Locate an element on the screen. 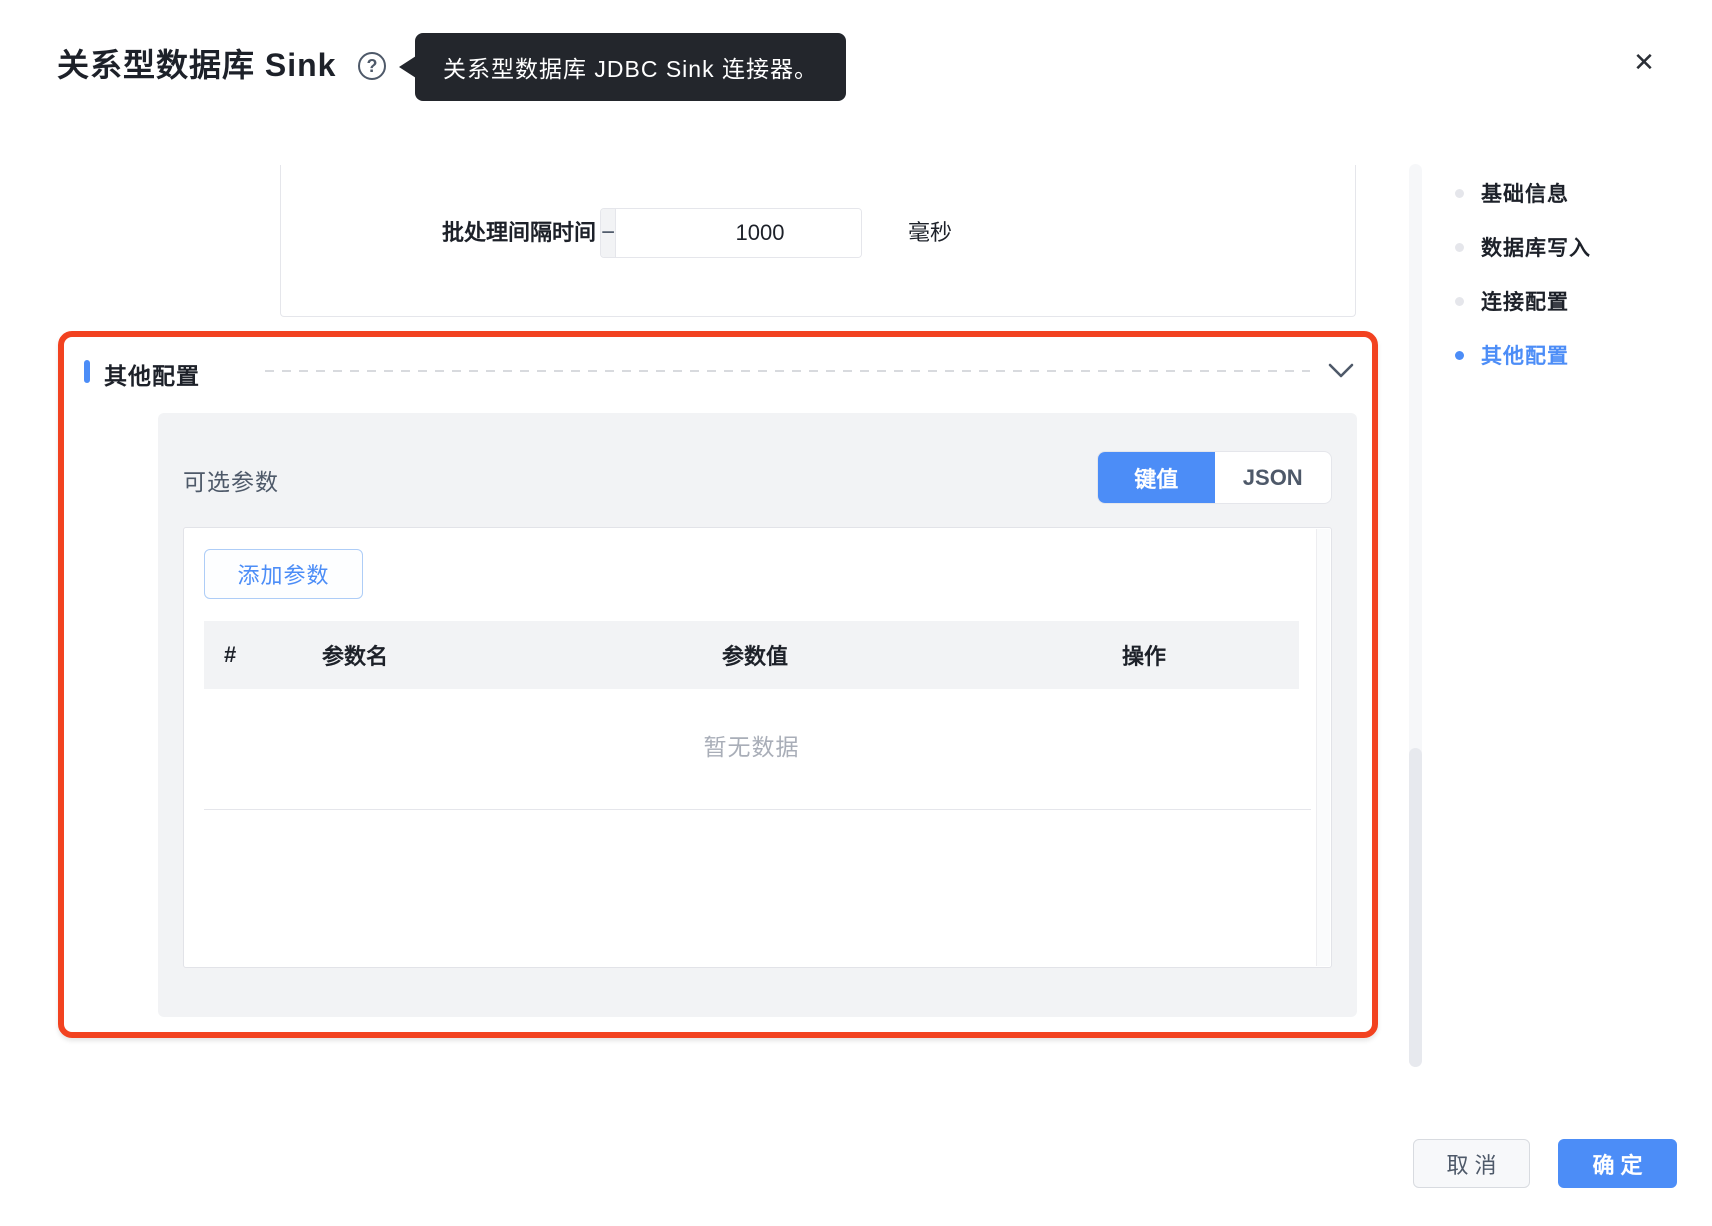 This screenshot has width=1712, height=1226. col-index: # is located at coordinates (230, 654).